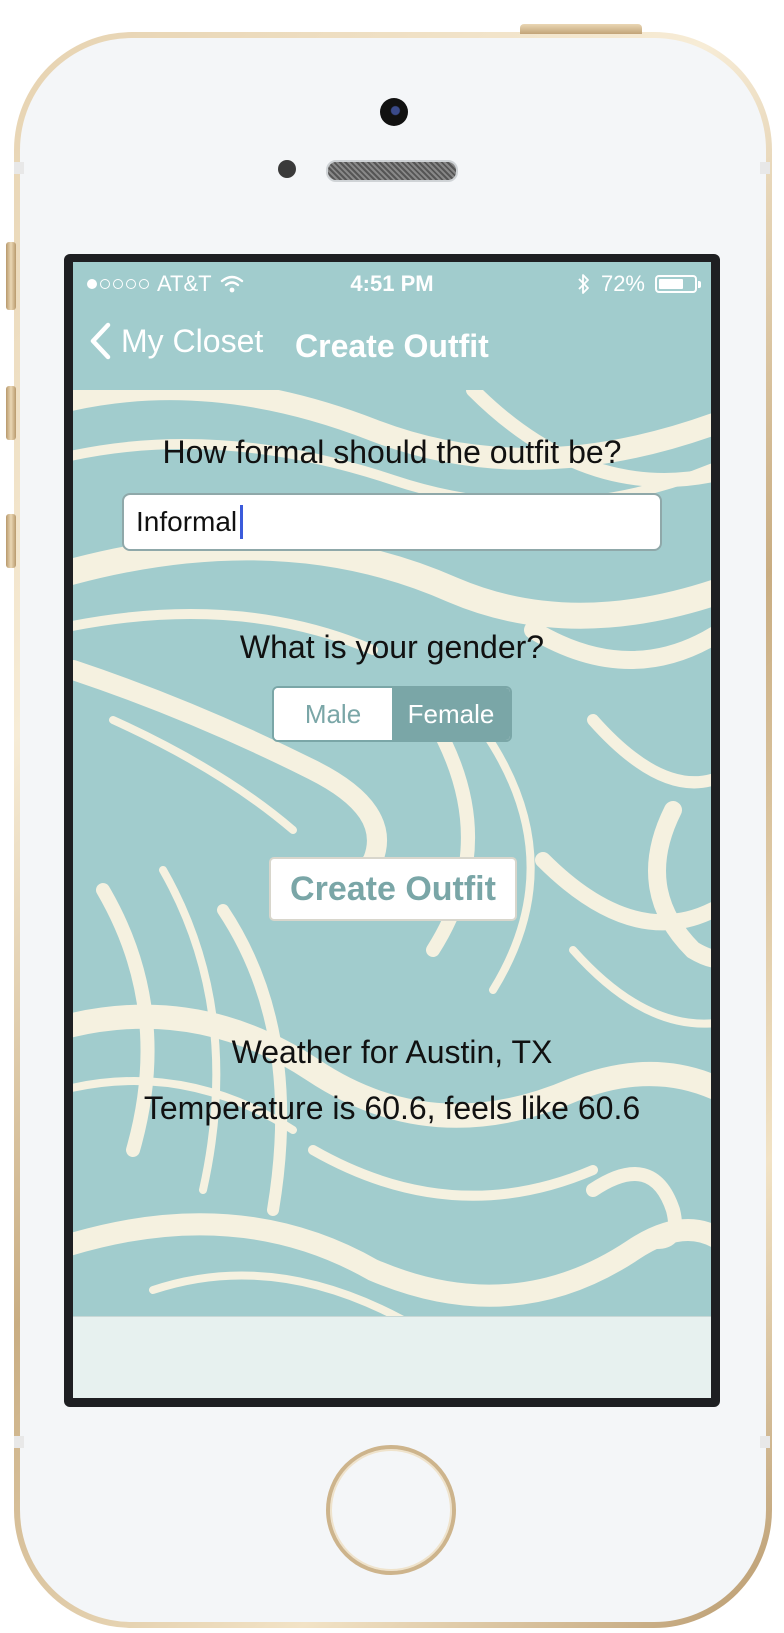  I want to click on back-label: My Closet, so click(192, 340).